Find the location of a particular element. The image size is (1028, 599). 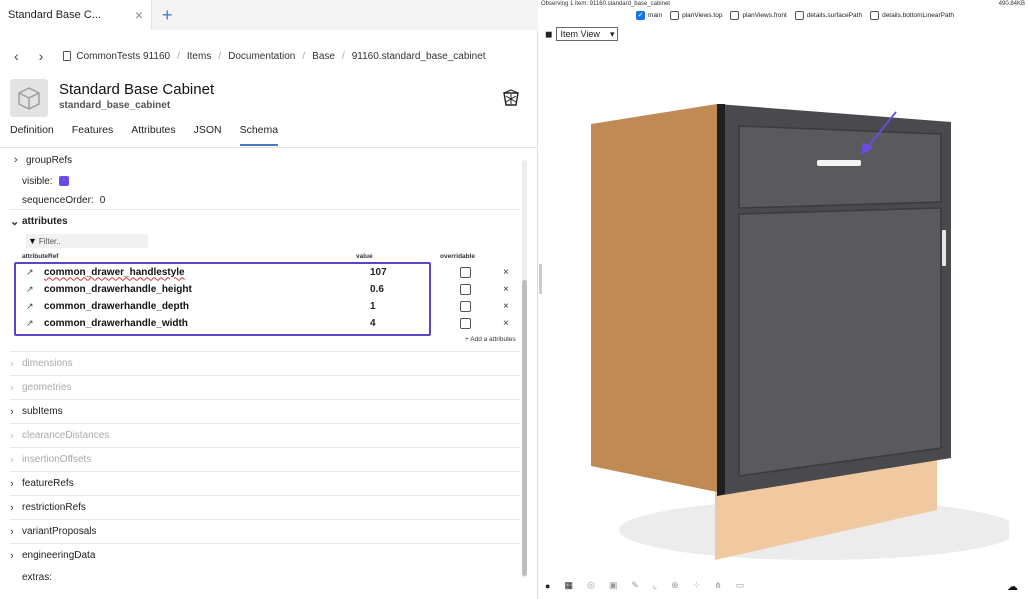

attribute-value: 1 is located at coordinates (415, 306).